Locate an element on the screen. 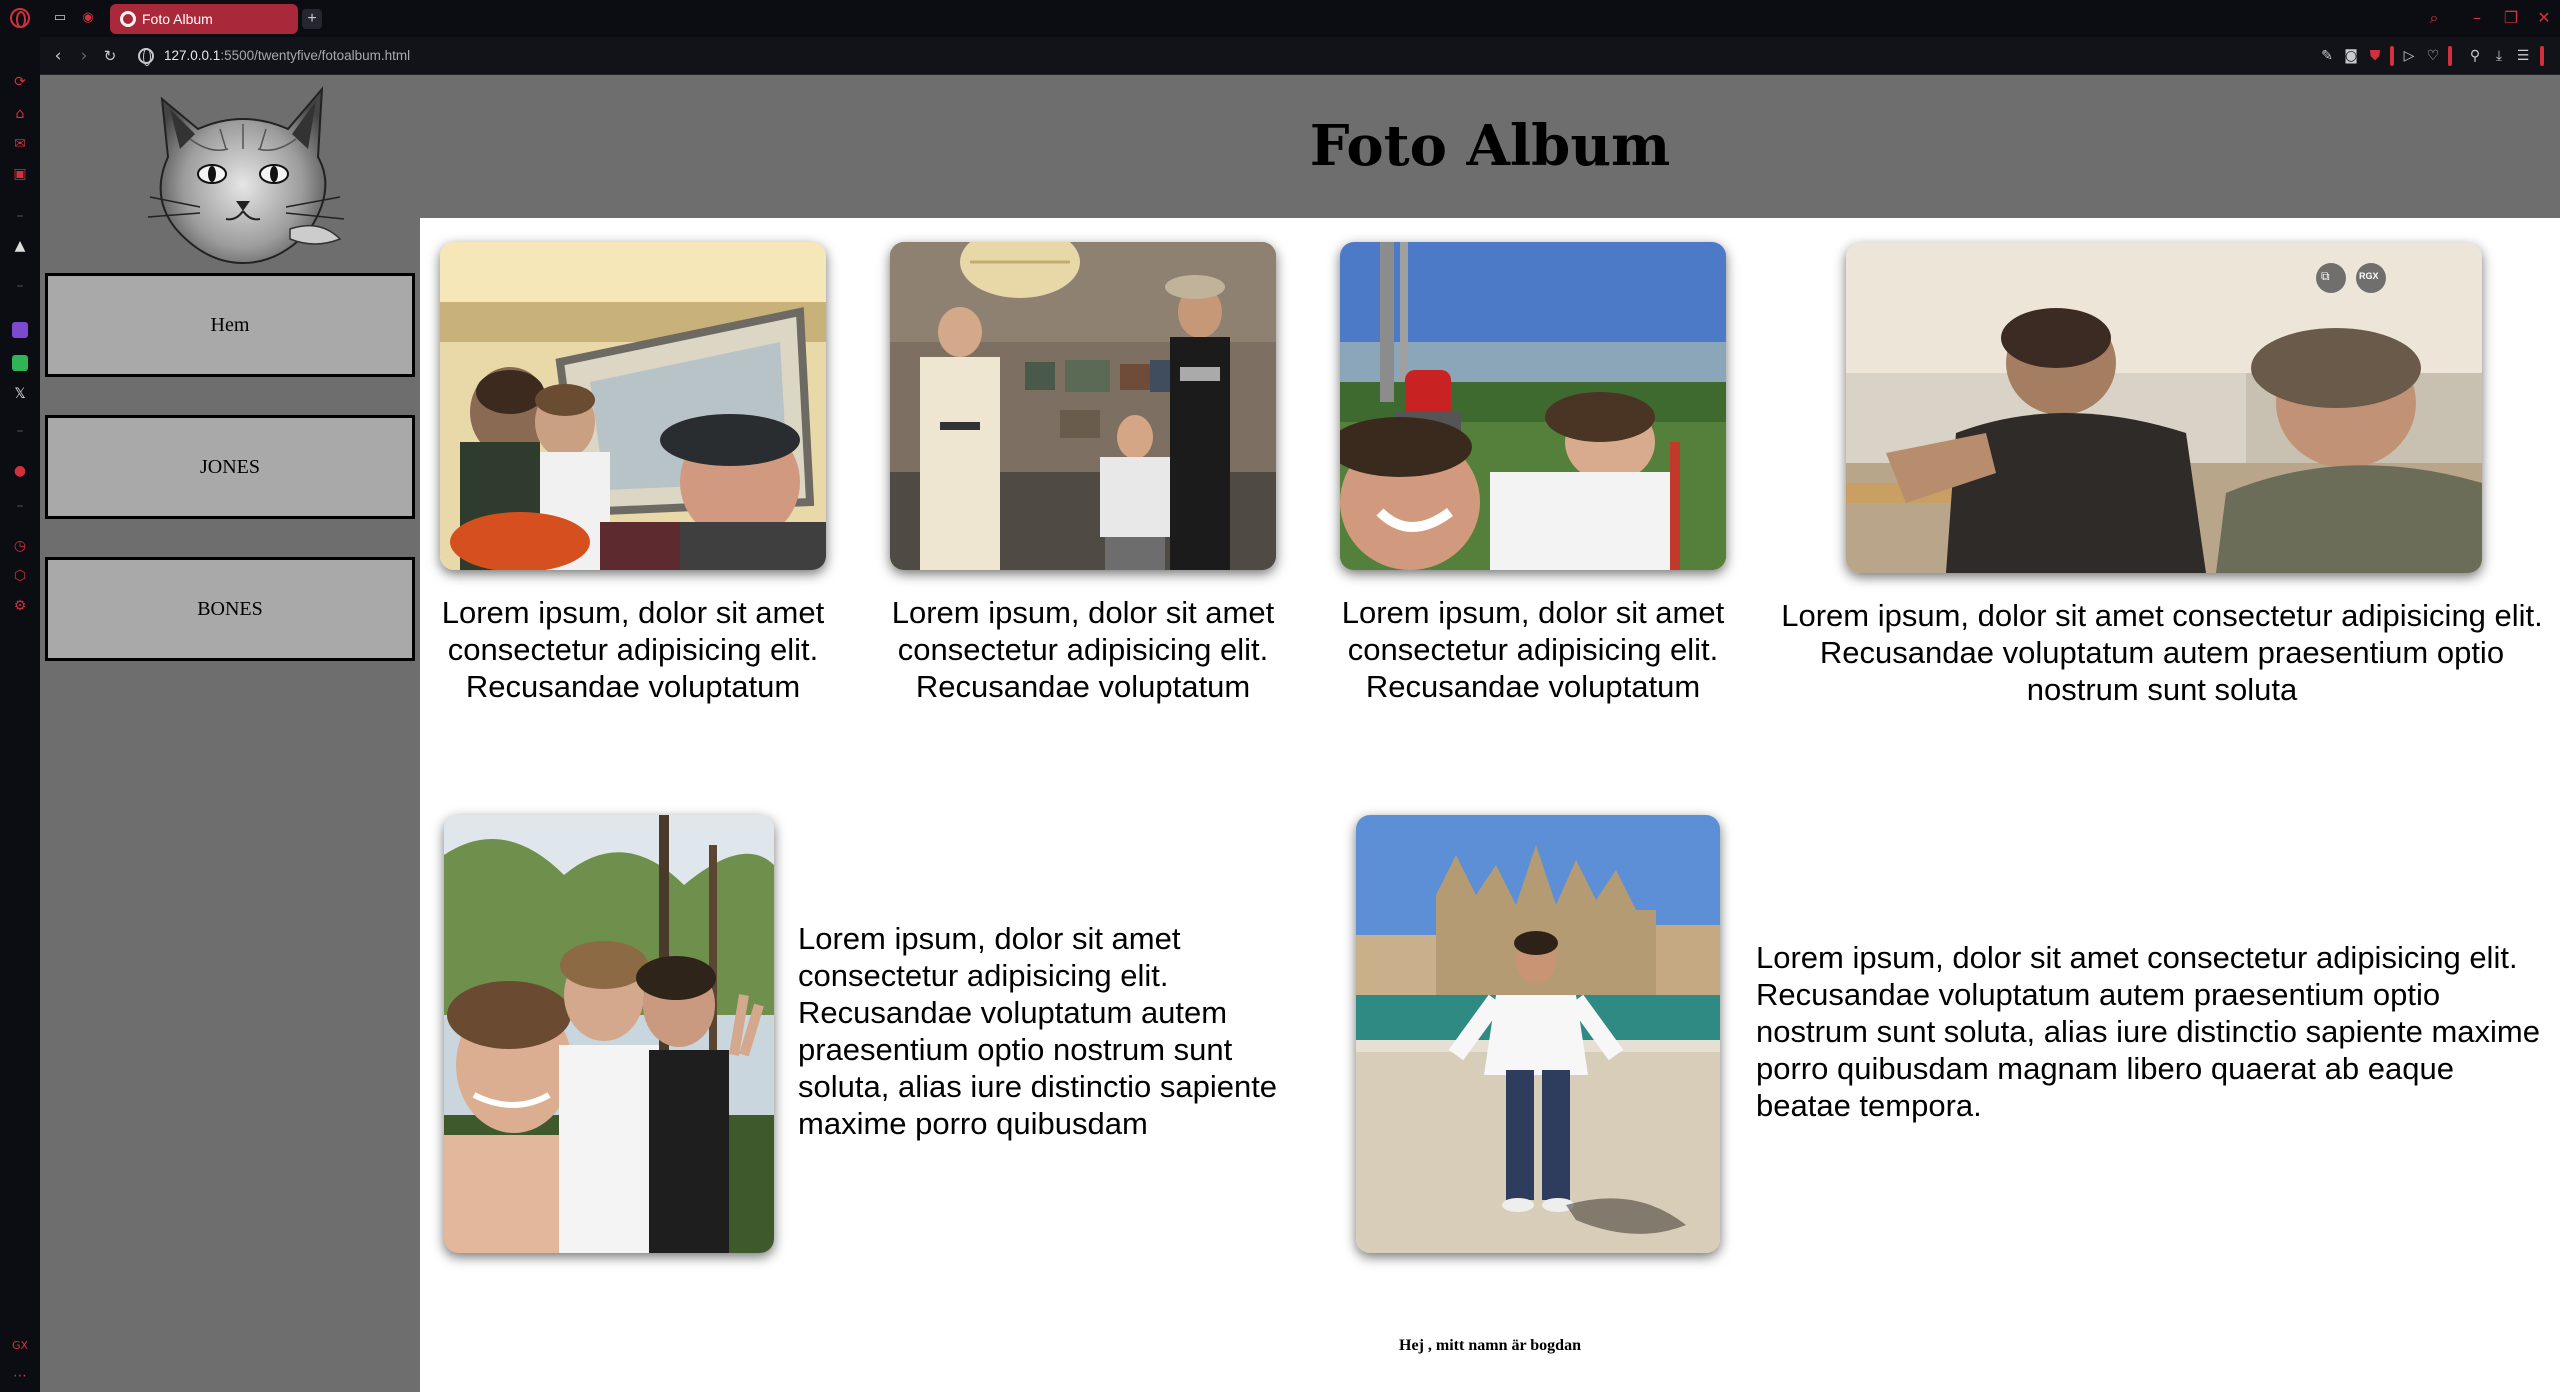 The image size is (2560, 1392). tab-foto-album: Foto Album is located at coordinates (204, 19).